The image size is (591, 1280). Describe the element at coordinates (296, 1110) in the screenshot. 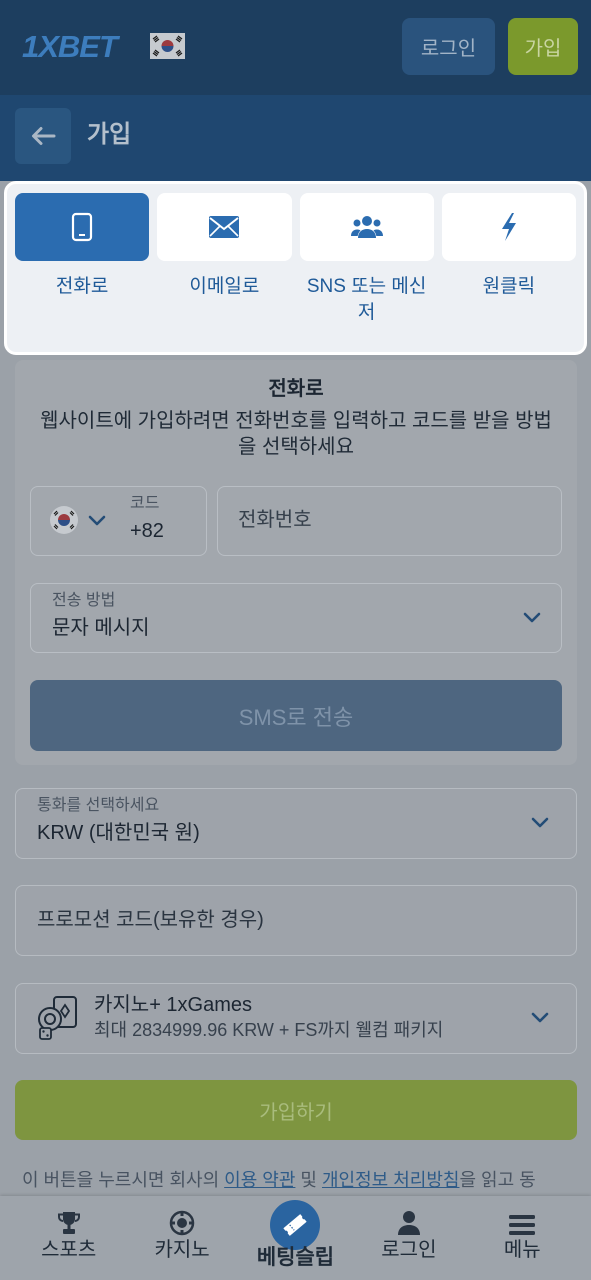

I see `register-submit-button: 가입하기` at that location.